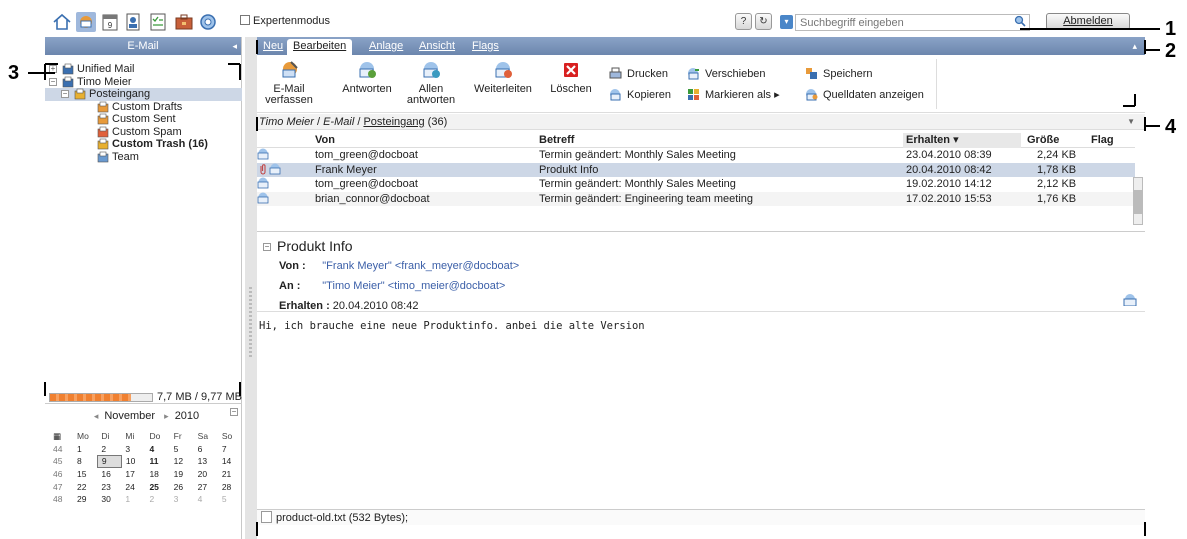 The width and height of the screenshot is (1187, 539). I want to click on checkbox-box, so click(245, 20).